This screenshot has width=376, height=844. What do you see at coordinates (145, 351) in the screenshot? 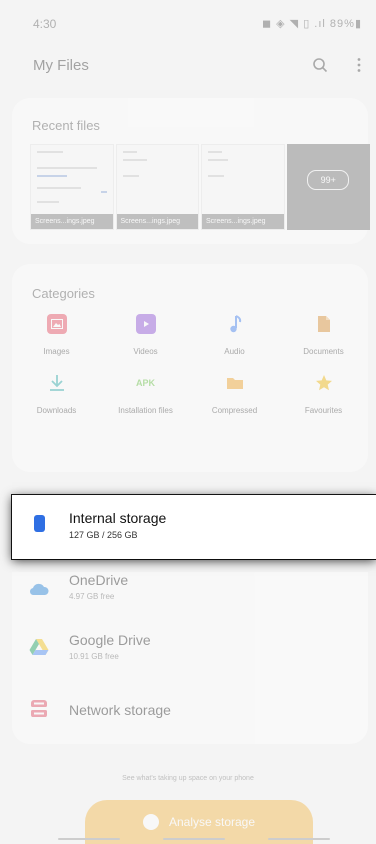
I see `category-label: Videos` at bounding box center [145, 351].